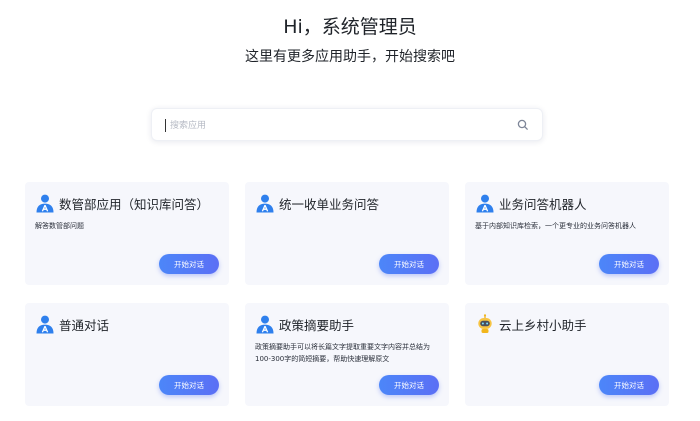  I want to click on page-subtitle: 这里有更多应用助手，开始搜索吧, so click(350, 57).